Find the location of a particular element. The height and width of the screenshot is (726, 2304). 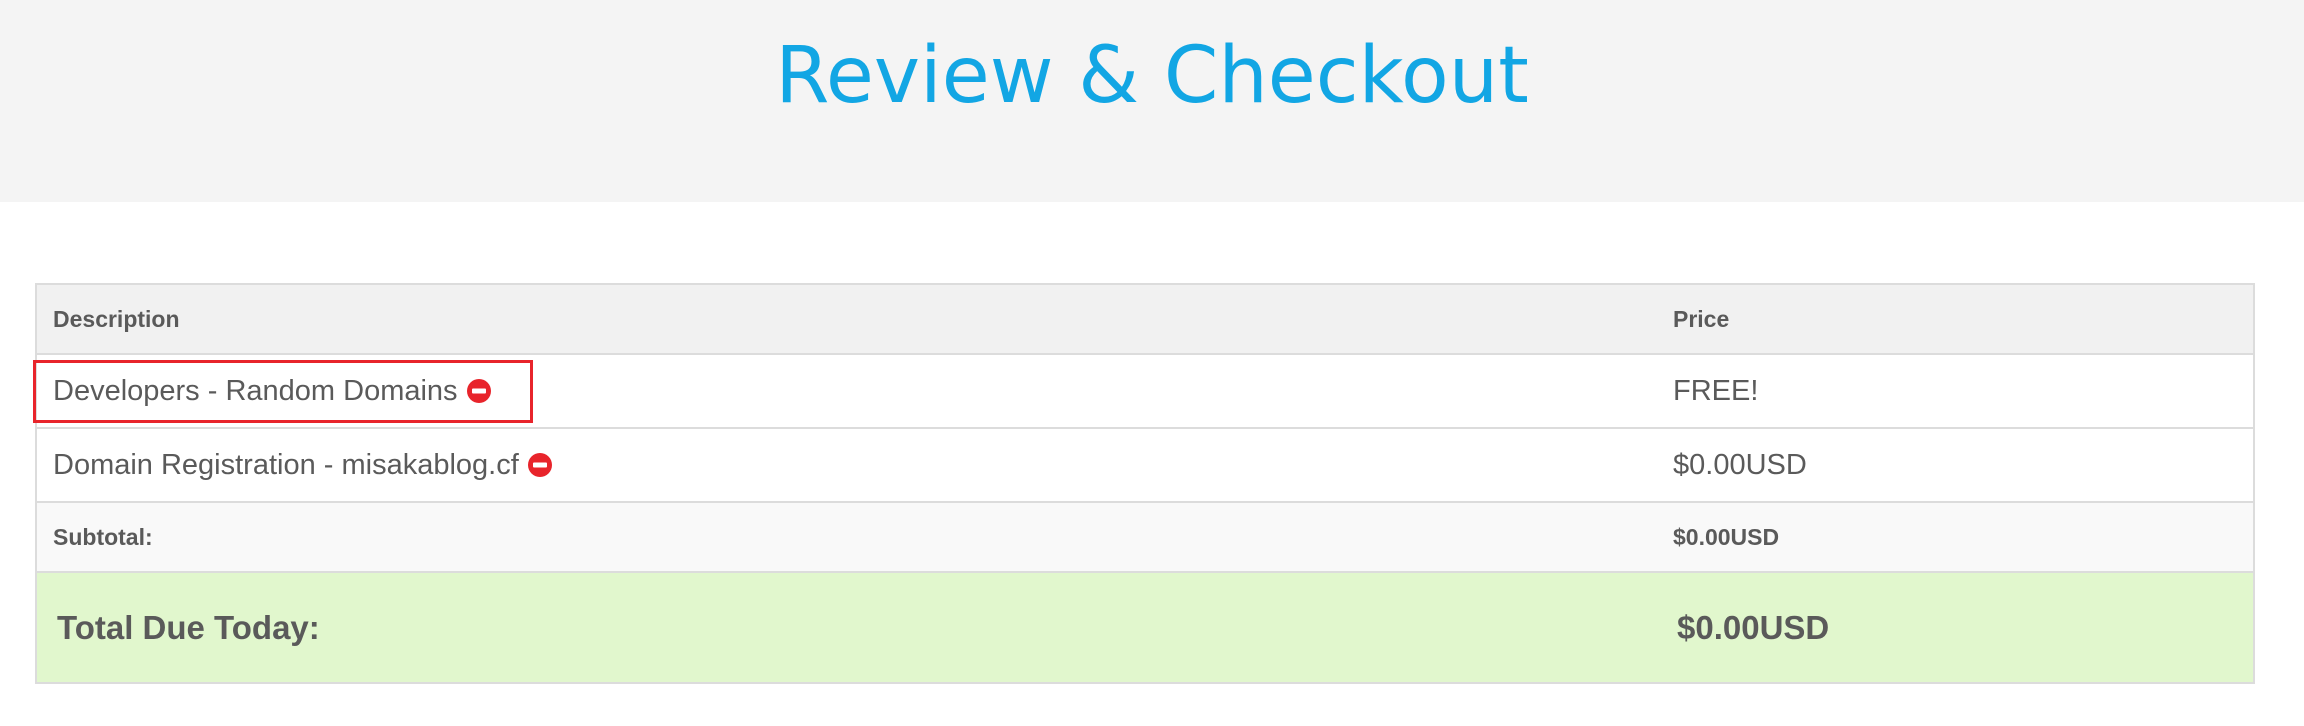

subtotal-label: Subtotal: is located at coordinates (103, 536).